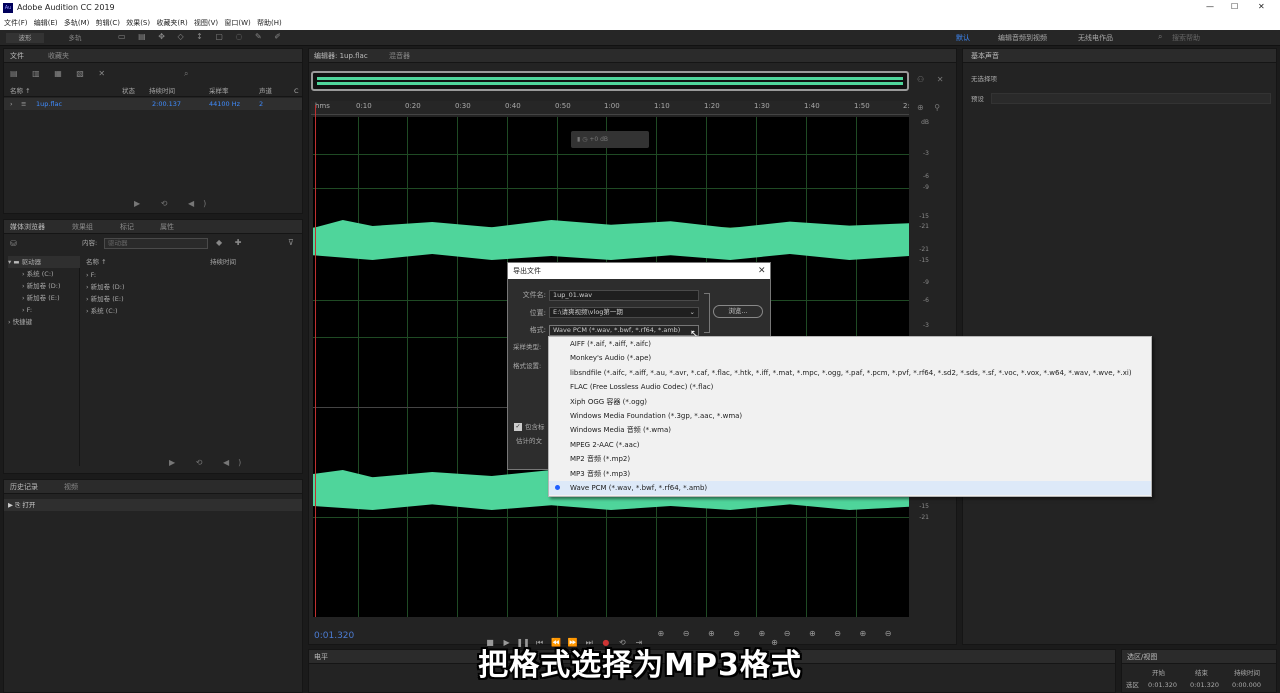 Image resolution: width=1280 pixels, height=693 pixels. What do you see at coordinates (156, 243) in the screenshot?
I see `content-select: 驱动器` at bounding box center [156, 243].